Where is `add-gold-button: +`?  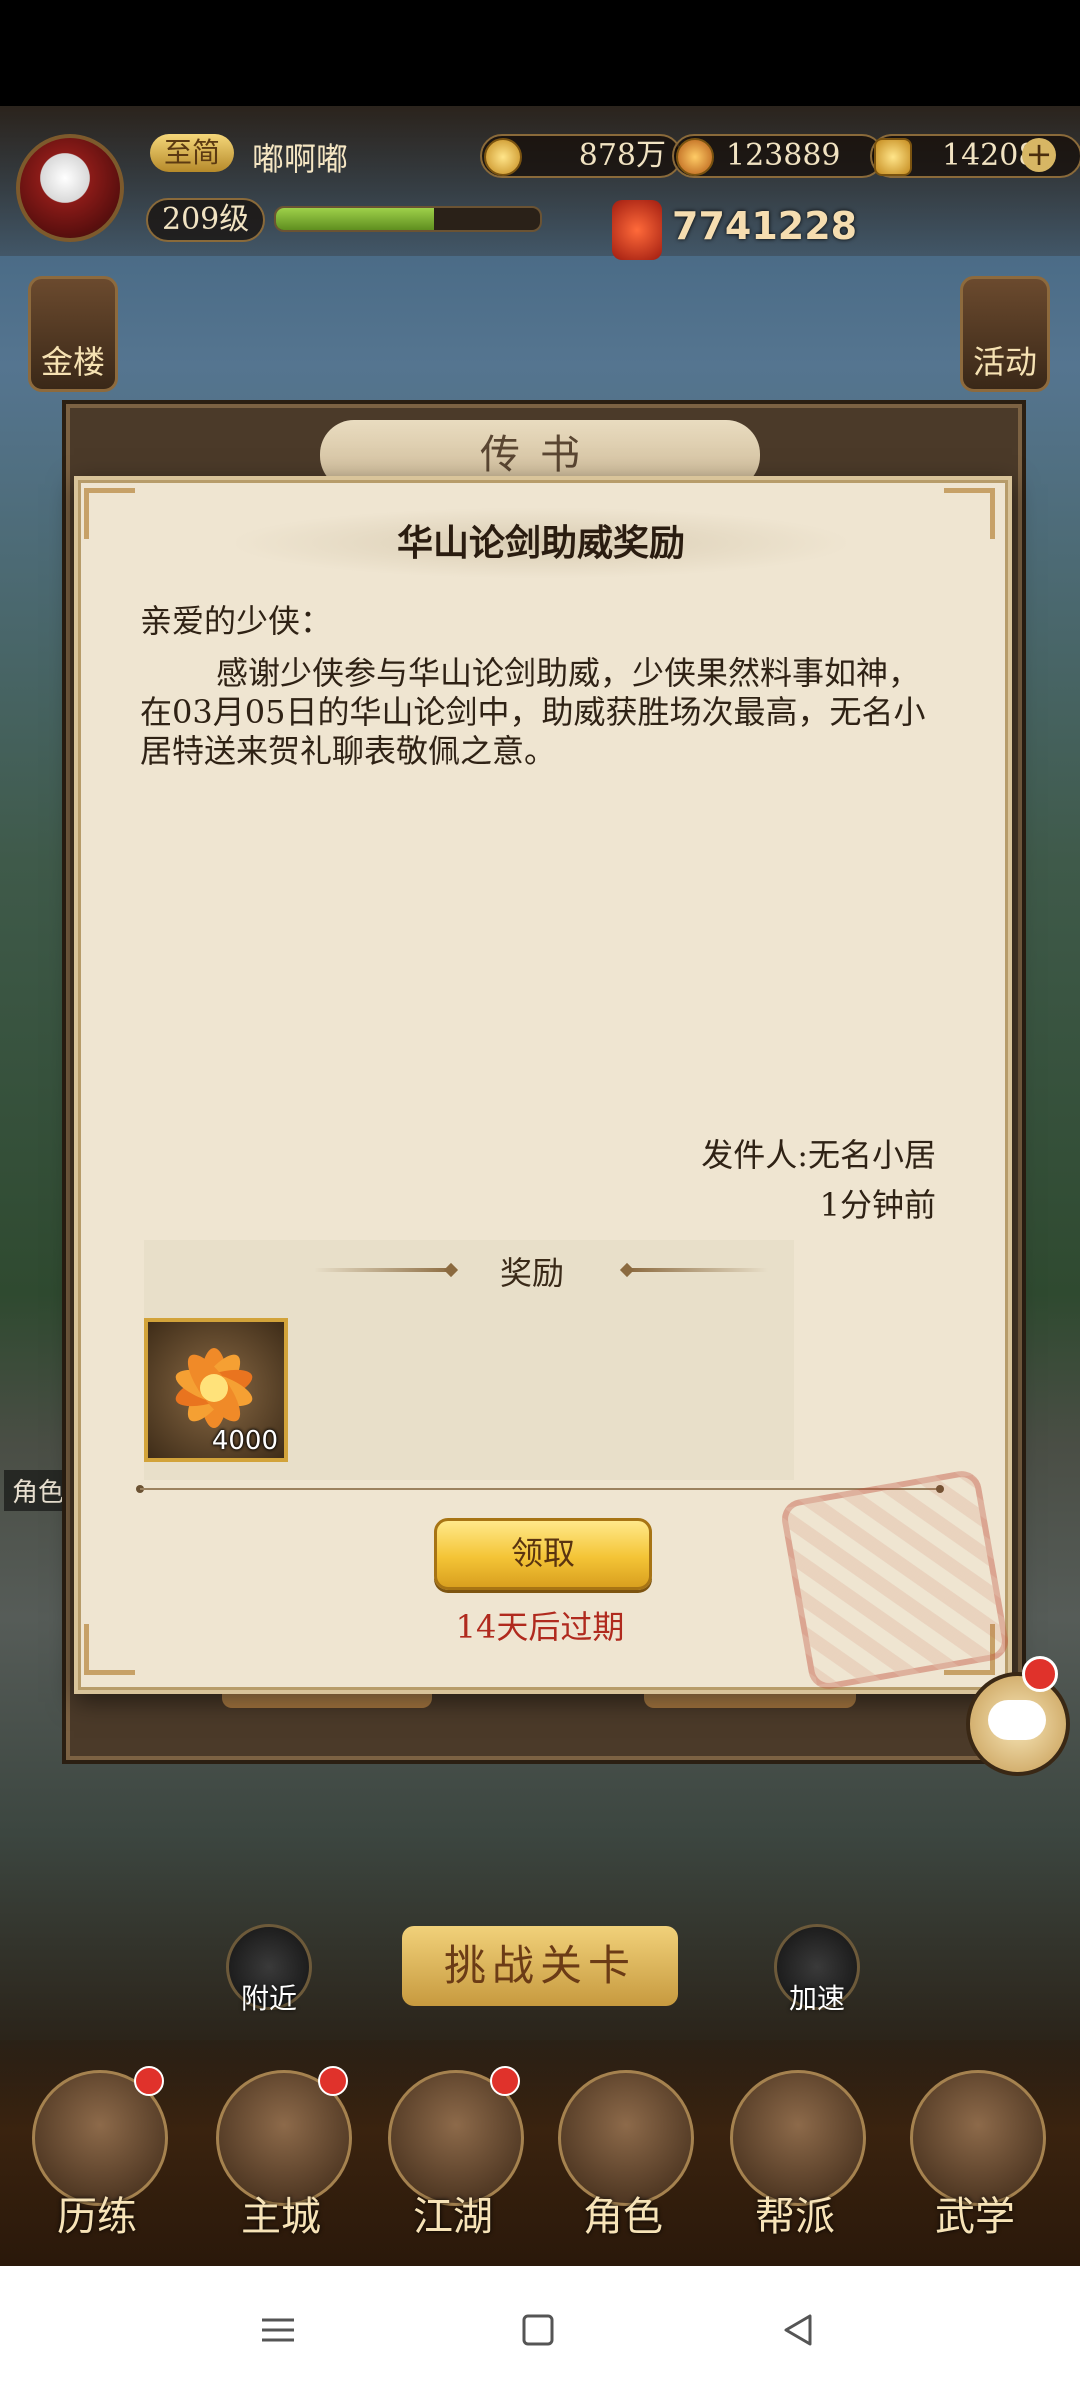
add-gold-button: + is located at coordinates (1039, 155).